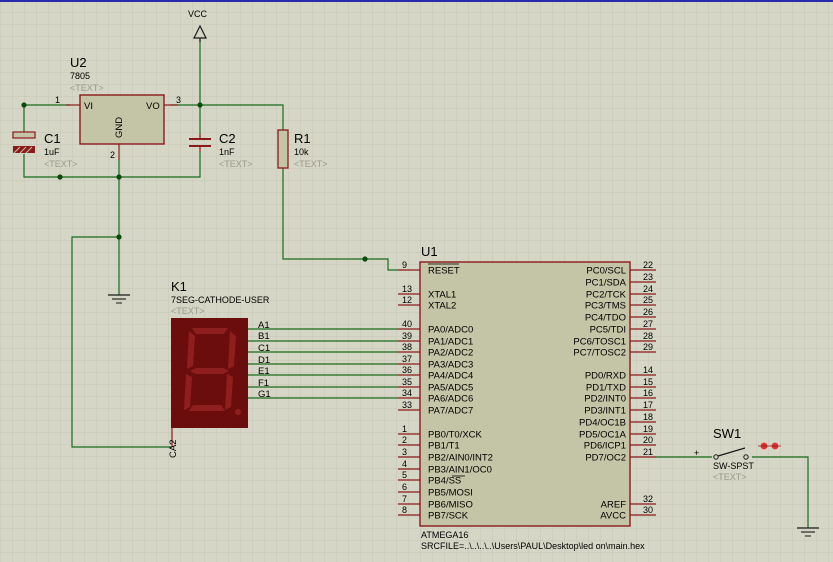  I want to click on u1-pin-name: PB6/MISO, so click(450, 505).